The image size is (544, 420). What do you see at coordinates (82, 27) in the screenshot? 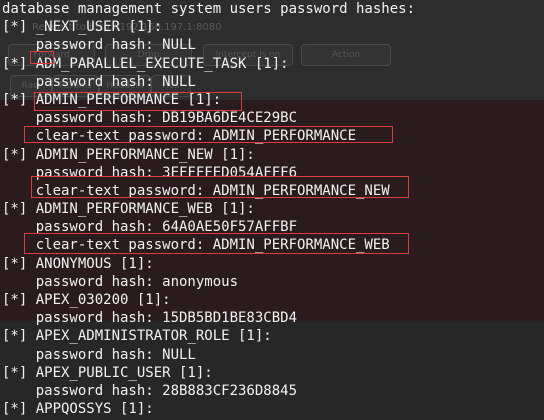
I see `terminal-line: [*] _NEXT_USER [1]:` at bounding box center [82, 27].